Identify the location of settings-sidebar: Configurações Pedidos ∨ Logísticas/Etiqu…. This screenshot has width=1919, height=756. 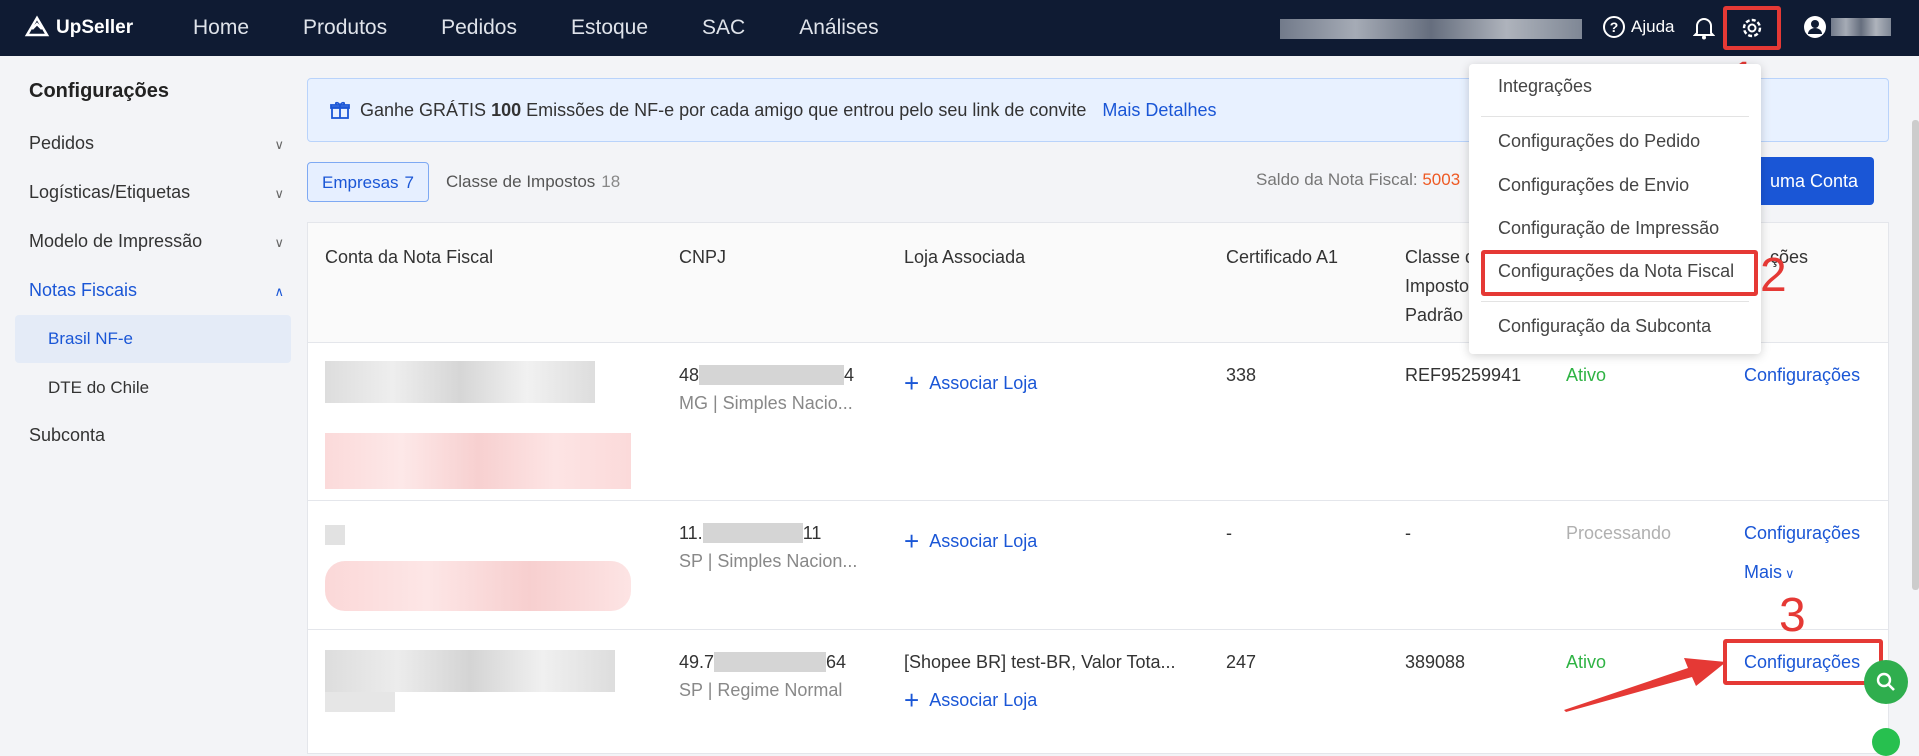
(150, 405).